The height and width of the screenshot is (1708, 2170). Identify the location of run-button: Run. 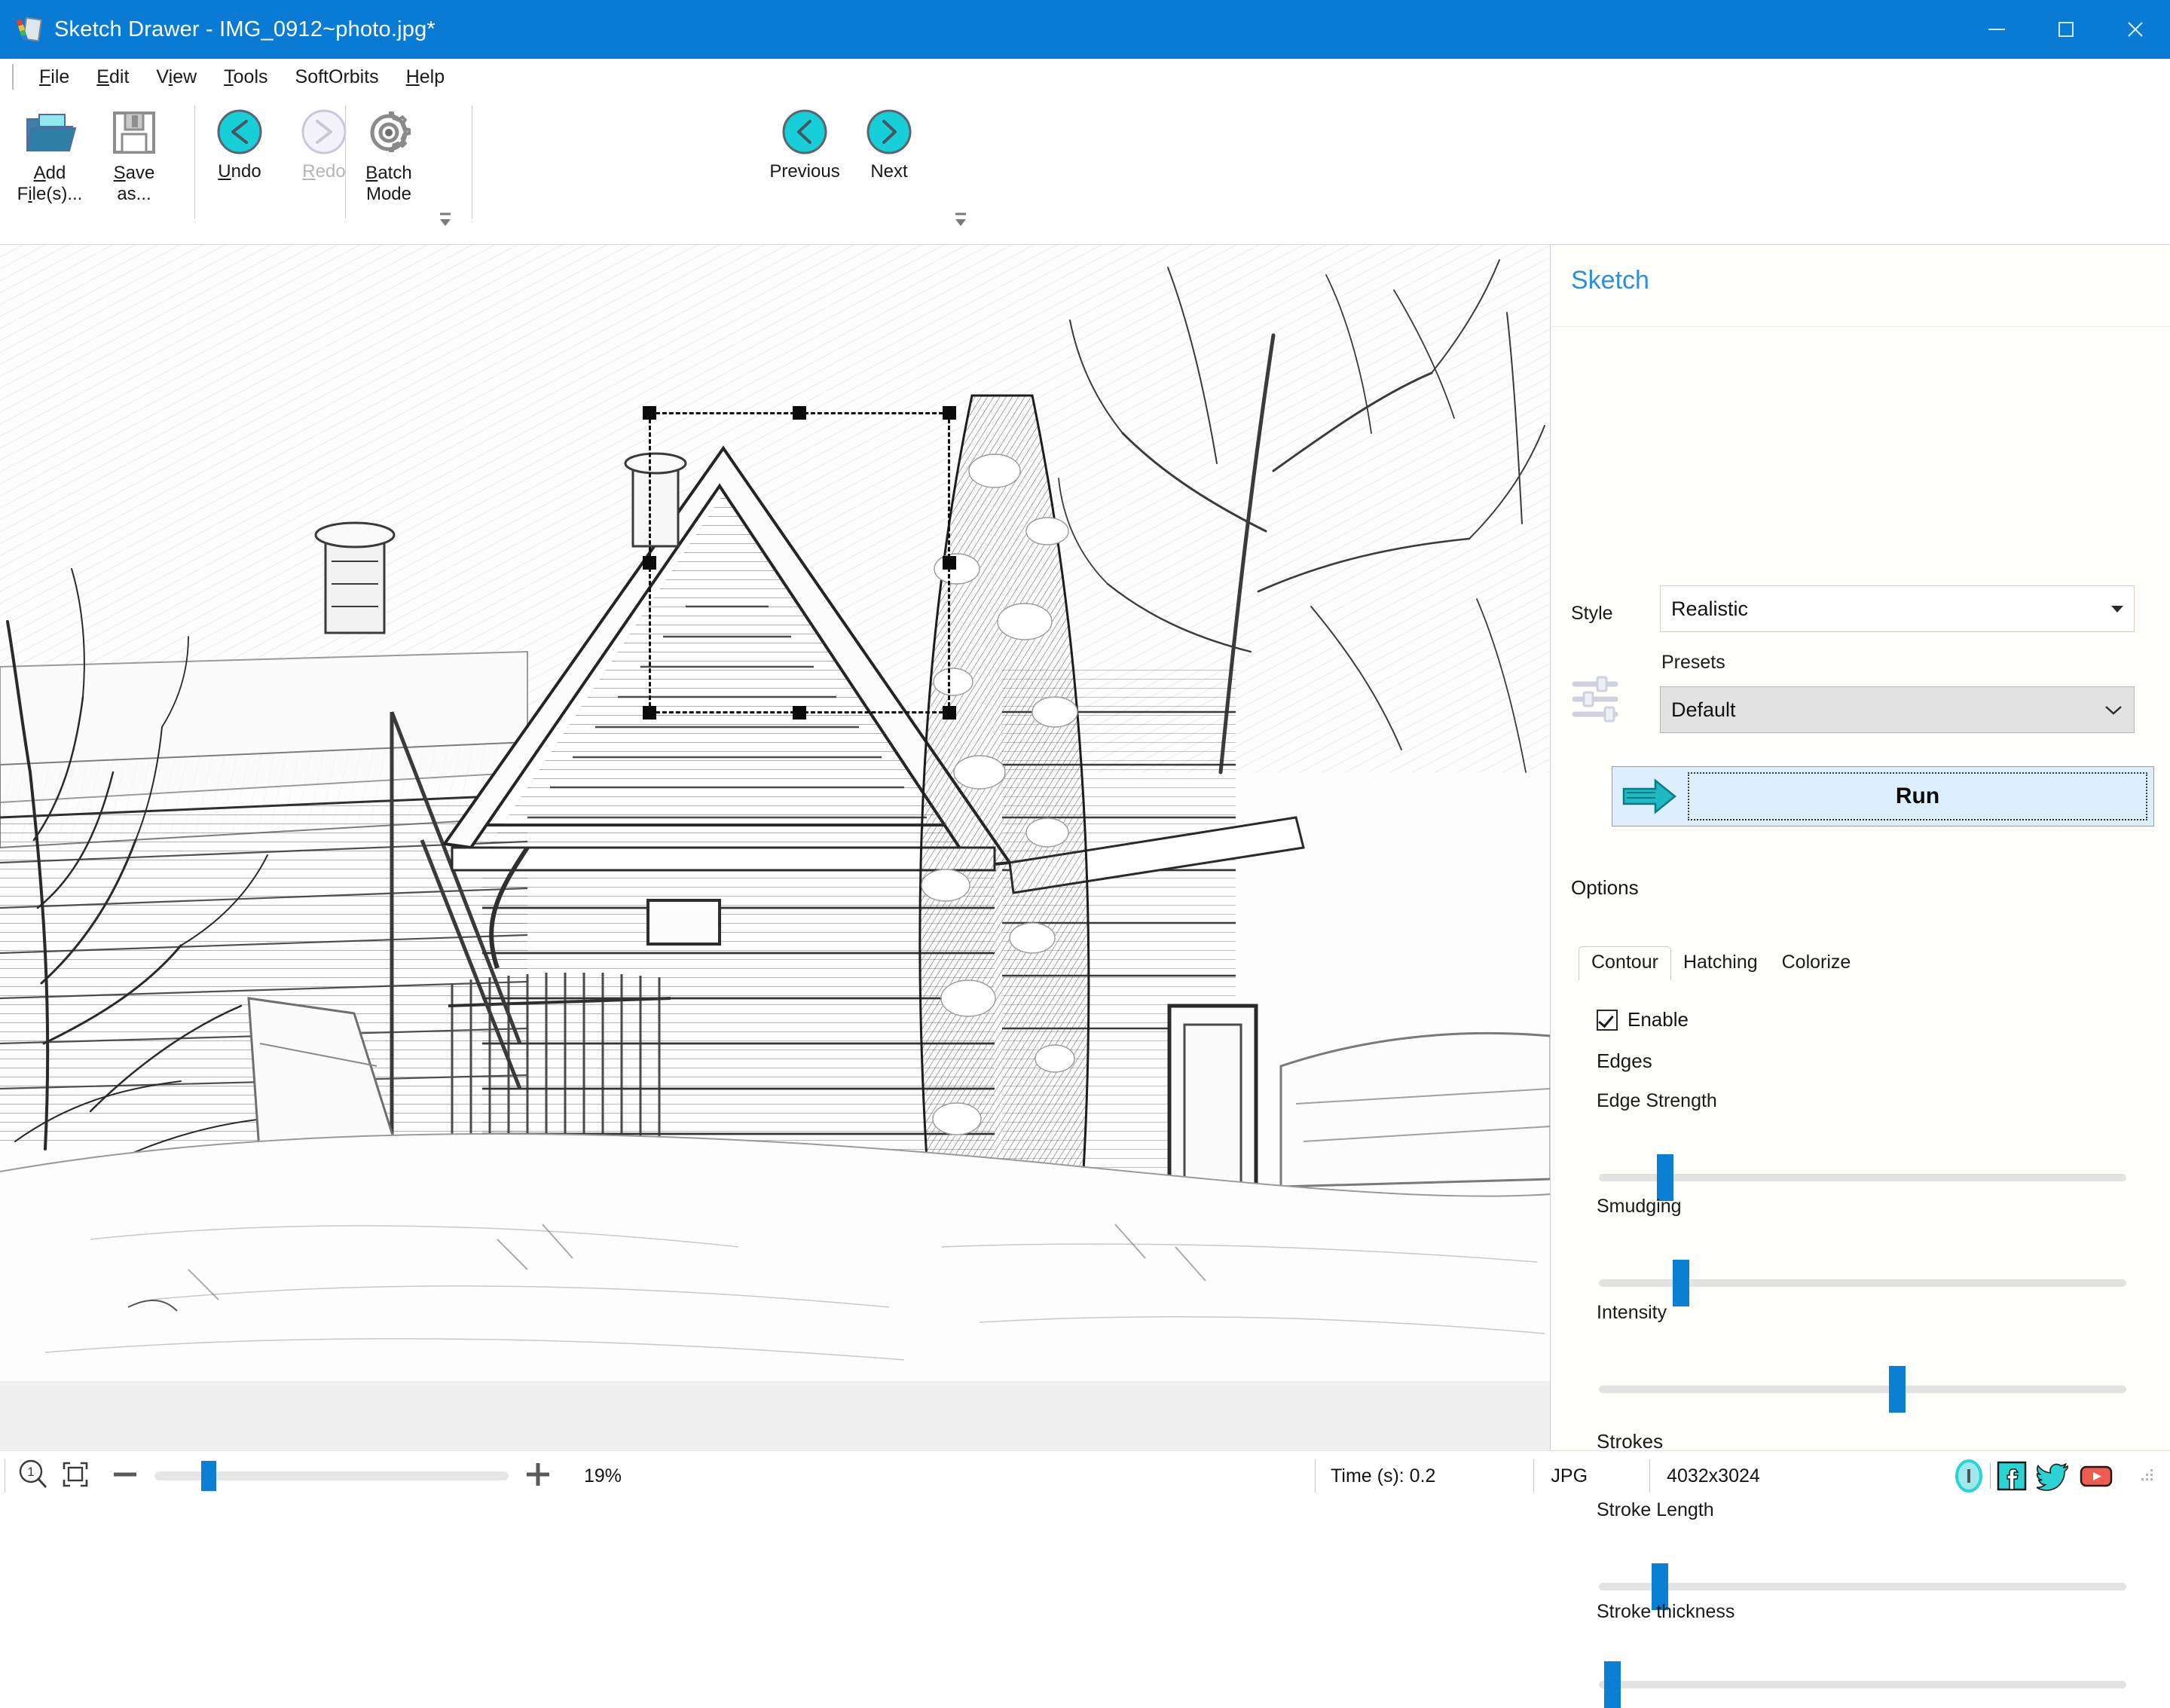
(1917, 796).